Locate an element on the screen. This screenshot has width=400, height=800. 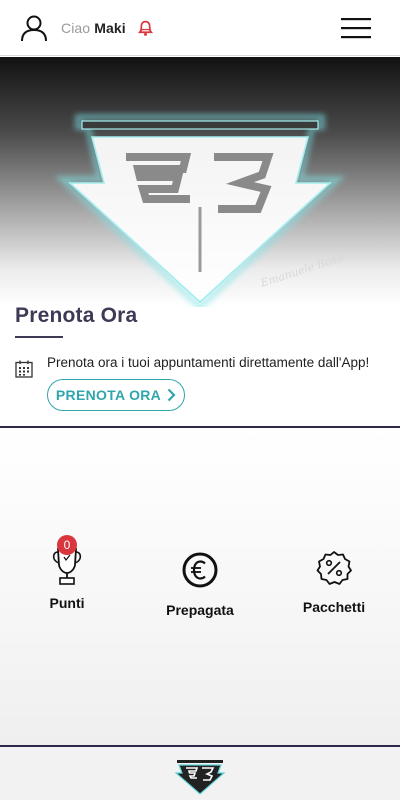
feature-label: Pacchetti is located at coordinates (334, 607).